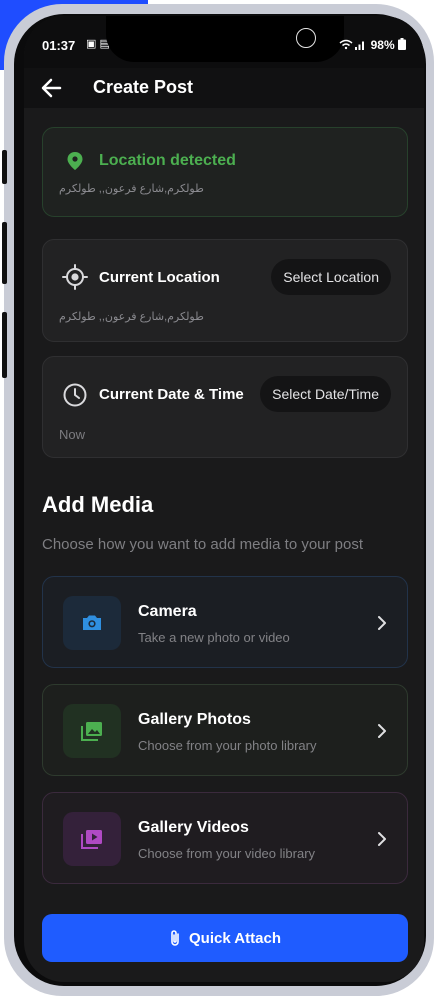 The width and height of the screenshot is (437, 998). I want to click on current-location-address: طولكرم,شارع فرعون,, طولكرم, so click(131, 317).